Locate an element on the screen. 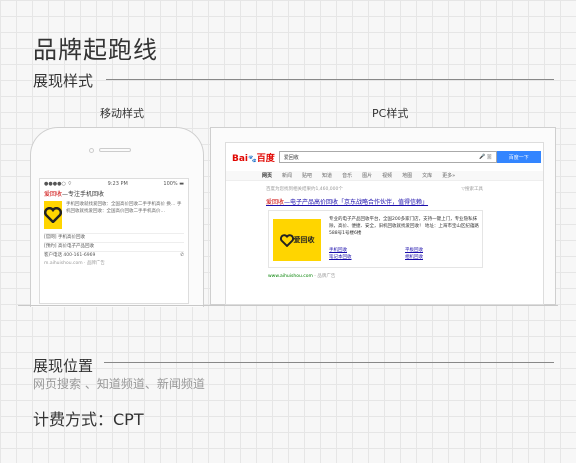 The height and width of the screenshot is (463, 576). display-channels: 网页搜索 、知道频道、新闻频道 is located at coordinates (119, 384).